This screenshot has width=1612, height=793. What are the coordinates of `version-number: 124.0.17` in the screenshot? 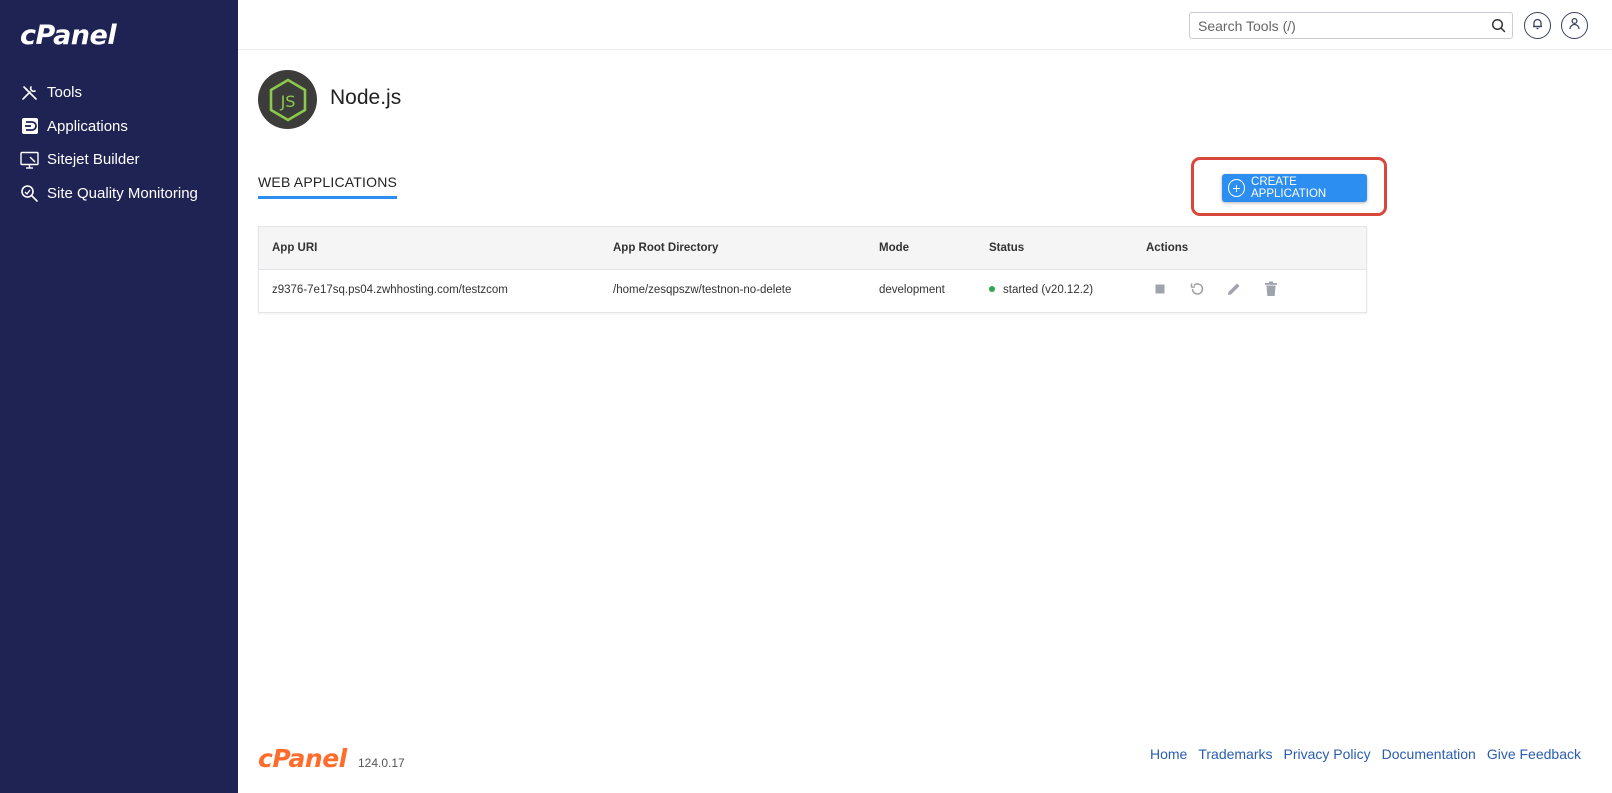 It's located at (381, 763).